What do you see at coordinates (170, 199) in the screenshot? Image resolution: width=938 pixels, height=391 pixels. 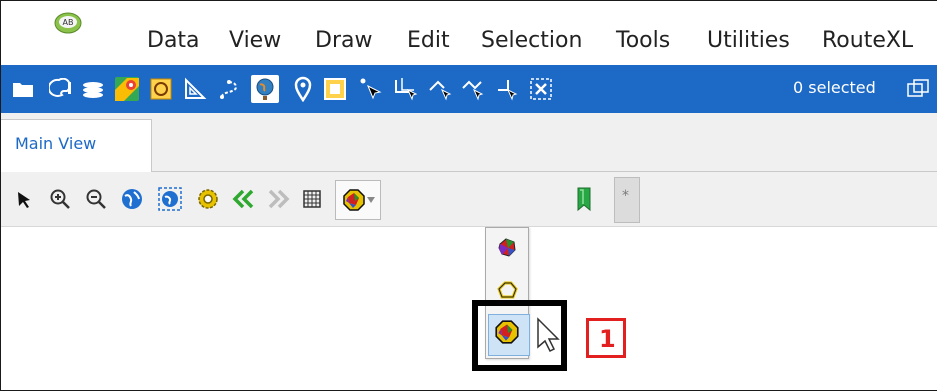 I see `globe-extent-icon` at bounding box center [170, 199].